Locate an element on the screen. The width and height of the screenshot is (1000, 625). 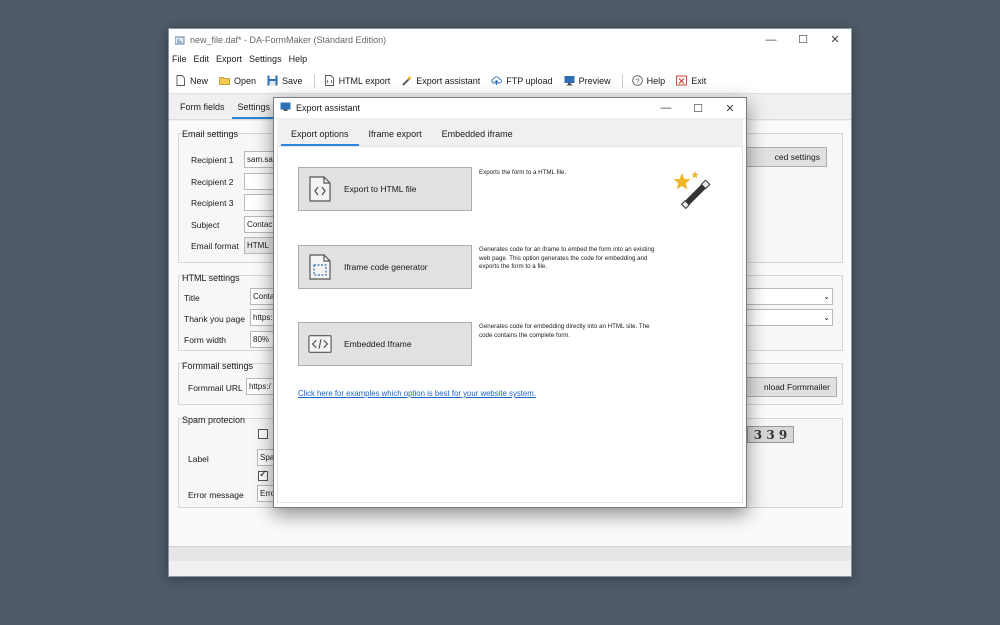
help-button: ? Help is located at coordinates (648, 80).